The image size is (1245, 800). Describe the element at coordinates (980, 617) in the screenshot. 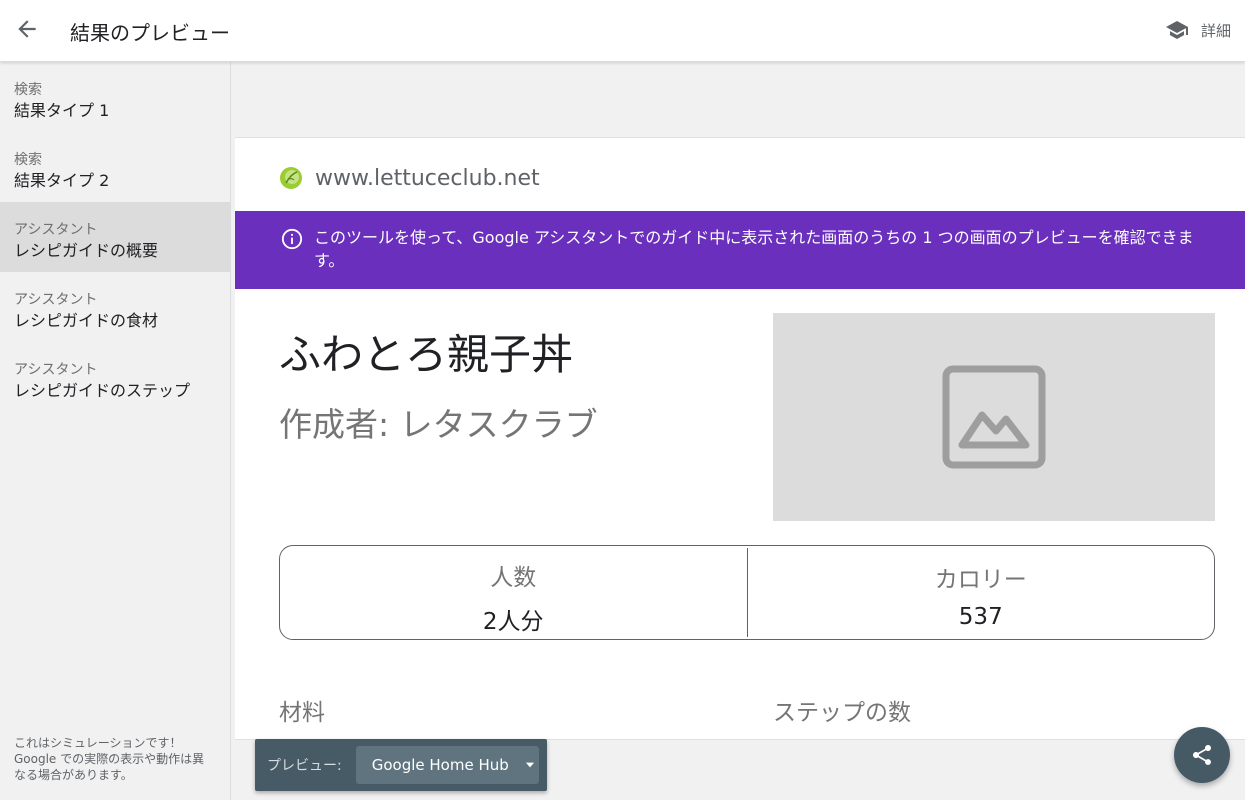

I see `stat-value: 537` at that location.